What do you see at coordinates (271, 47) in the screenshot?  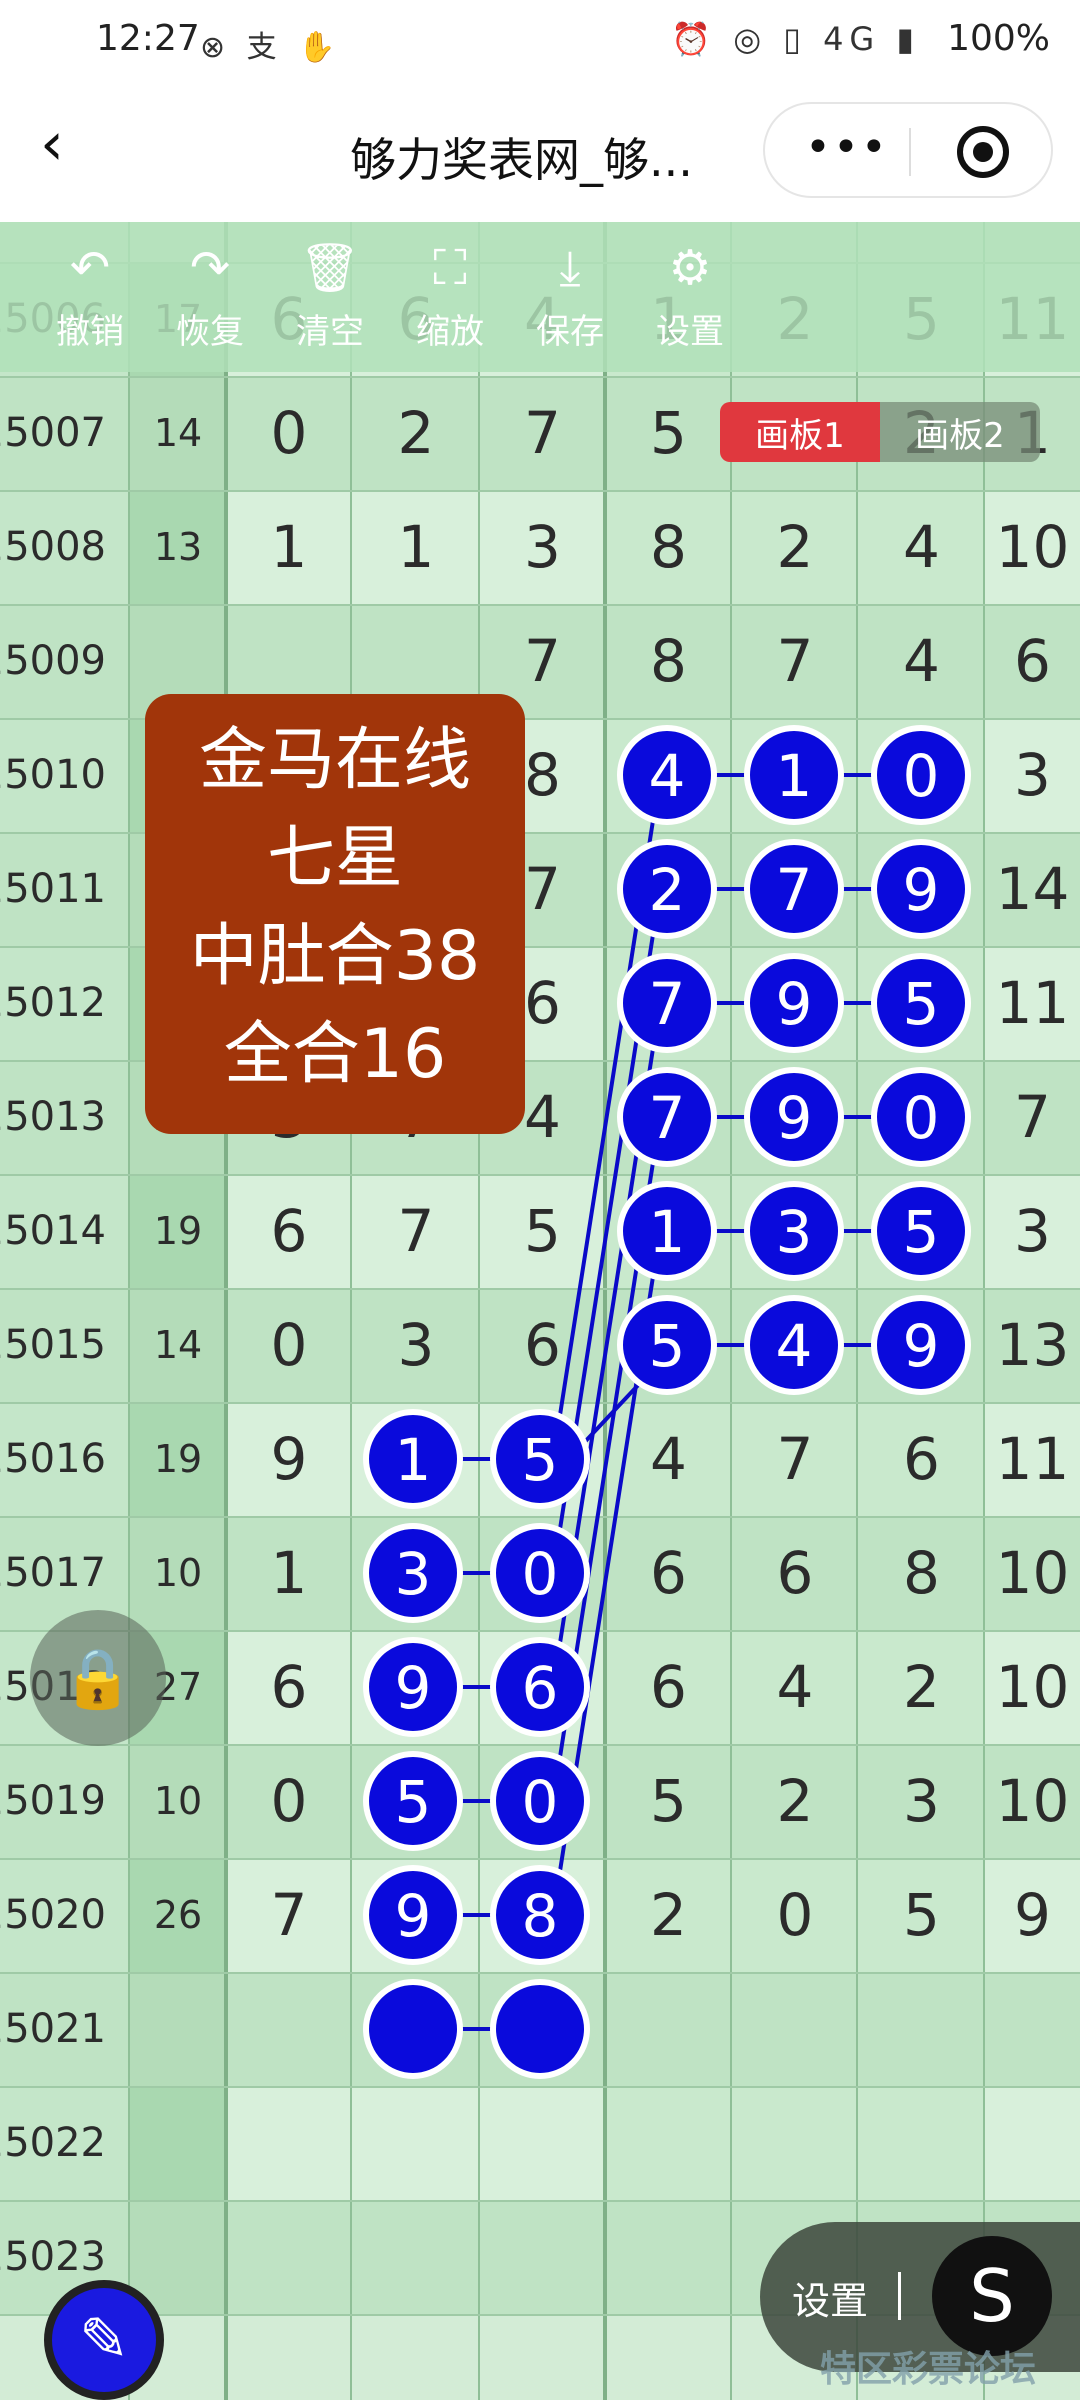 I see `status-left-icons: ⊗ 支 ✋` at bounding box center [271, 47].